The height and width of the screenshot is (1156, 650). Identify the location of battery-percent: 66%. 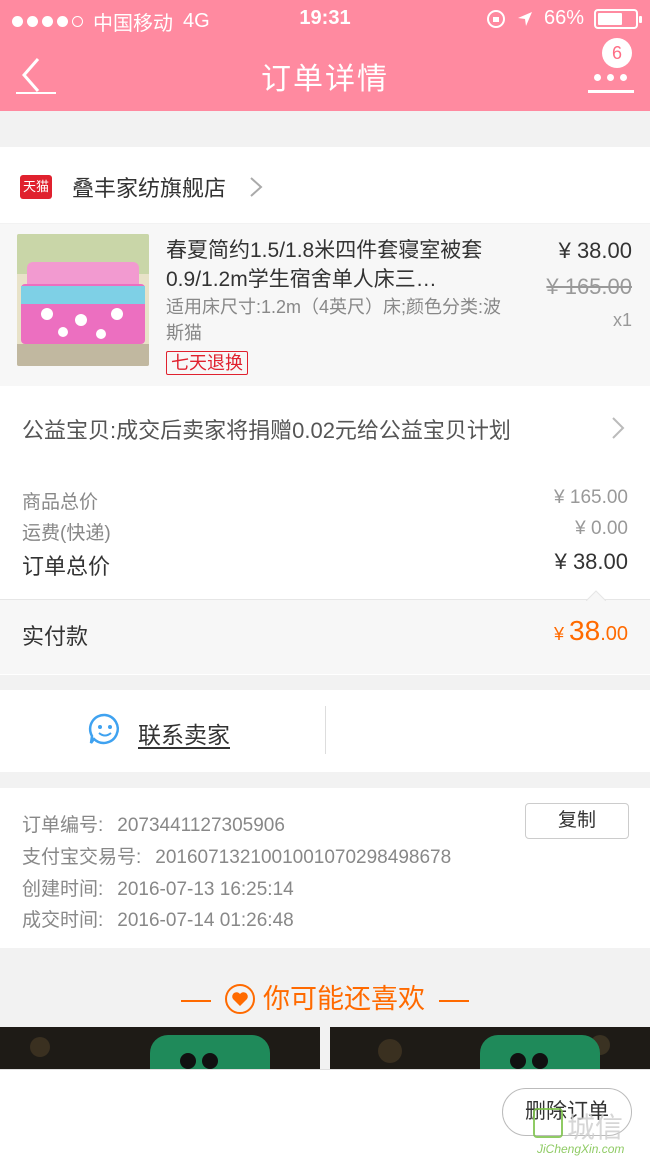
(563, 18).